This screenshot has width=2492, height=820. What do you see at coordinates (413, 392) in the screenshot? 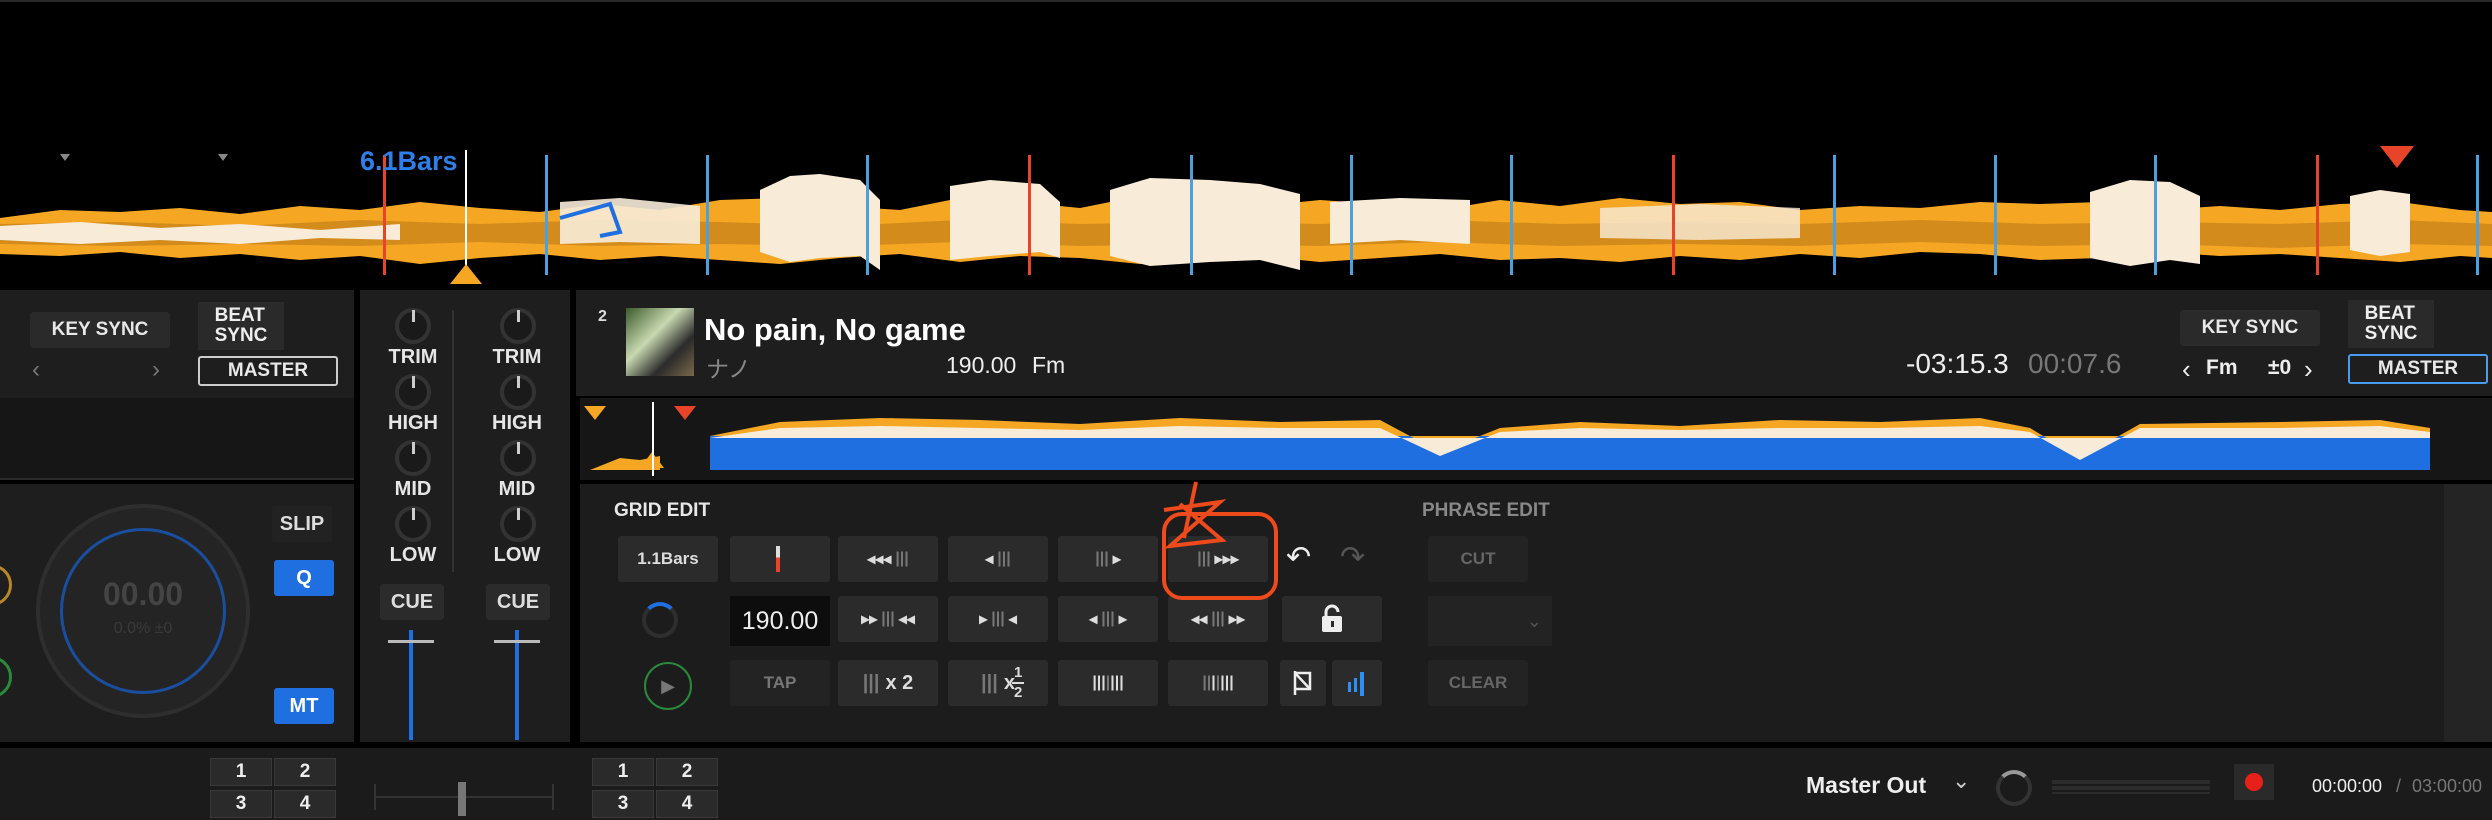
I see `high-knob-ch1` at bounding box center [413, 392].